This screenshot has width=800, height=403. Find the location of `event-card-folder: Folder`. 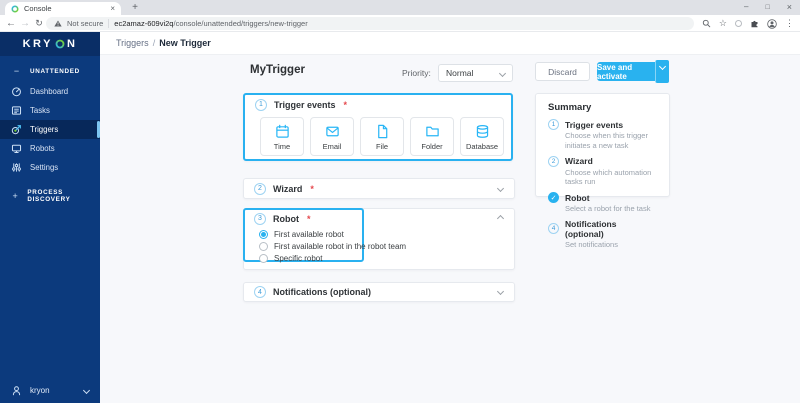

event-card-folder: Folder is located at coordinates (432, 136).